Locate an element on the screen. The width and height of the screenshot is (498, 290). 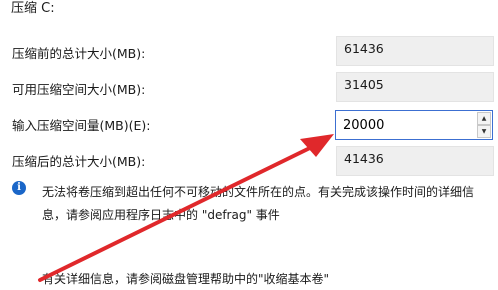
available-shrink-space-value: 31405 is located at coordinates (415, 87).